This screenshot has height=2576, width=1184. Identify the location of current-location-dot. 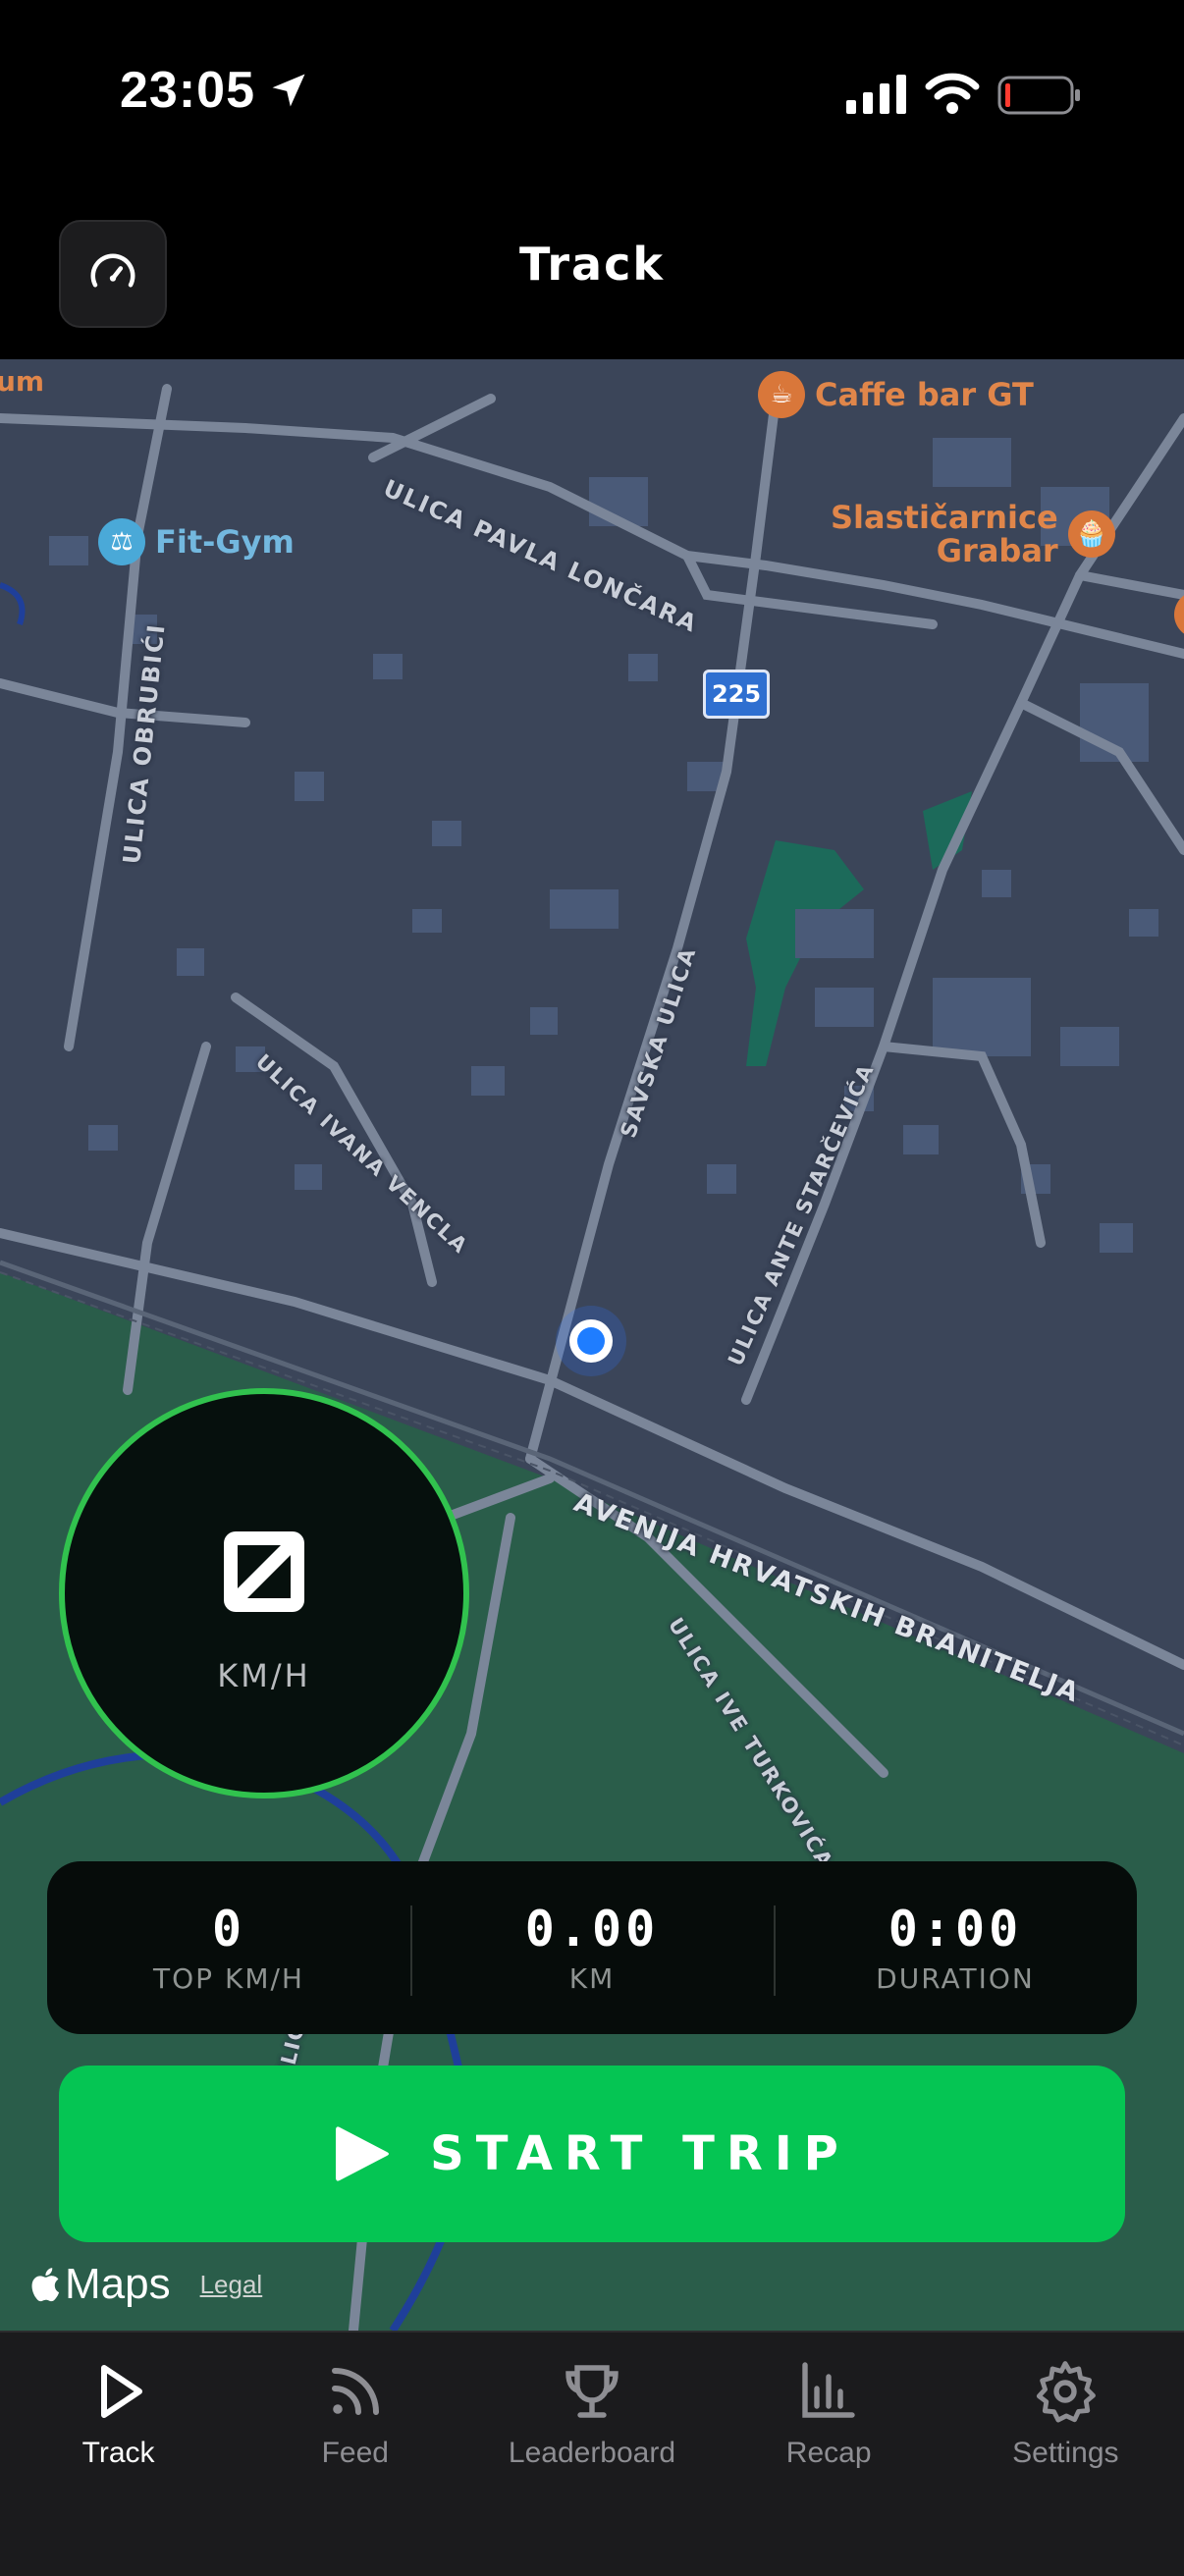
(591, 1341).